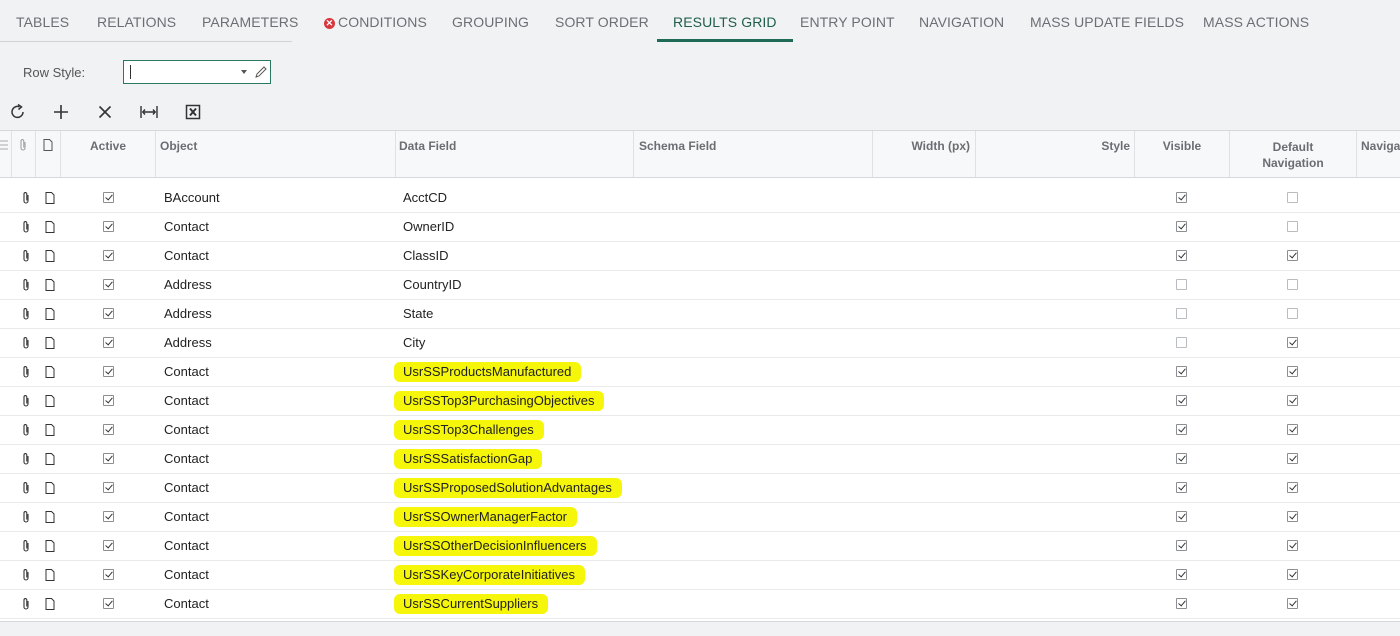  What do you see at coordinates (490, 21) in the screenshot?
I see `tab-grouping: GROUPING` at bounding box center [490, 21].